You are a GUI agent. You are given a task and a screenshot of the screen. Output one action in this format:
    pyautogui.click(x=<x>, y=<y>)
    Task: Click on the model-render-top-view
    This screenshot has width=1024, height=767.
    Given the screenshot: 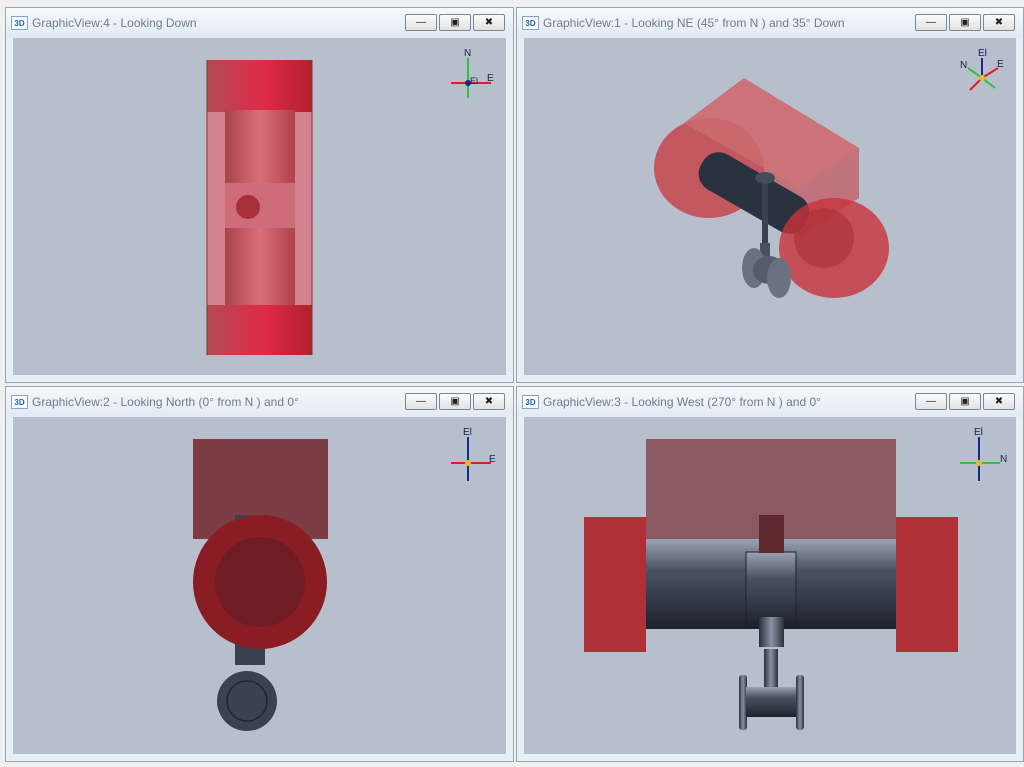 What is the action you would take?
    pyautogui.click(x=259, y=207)
    